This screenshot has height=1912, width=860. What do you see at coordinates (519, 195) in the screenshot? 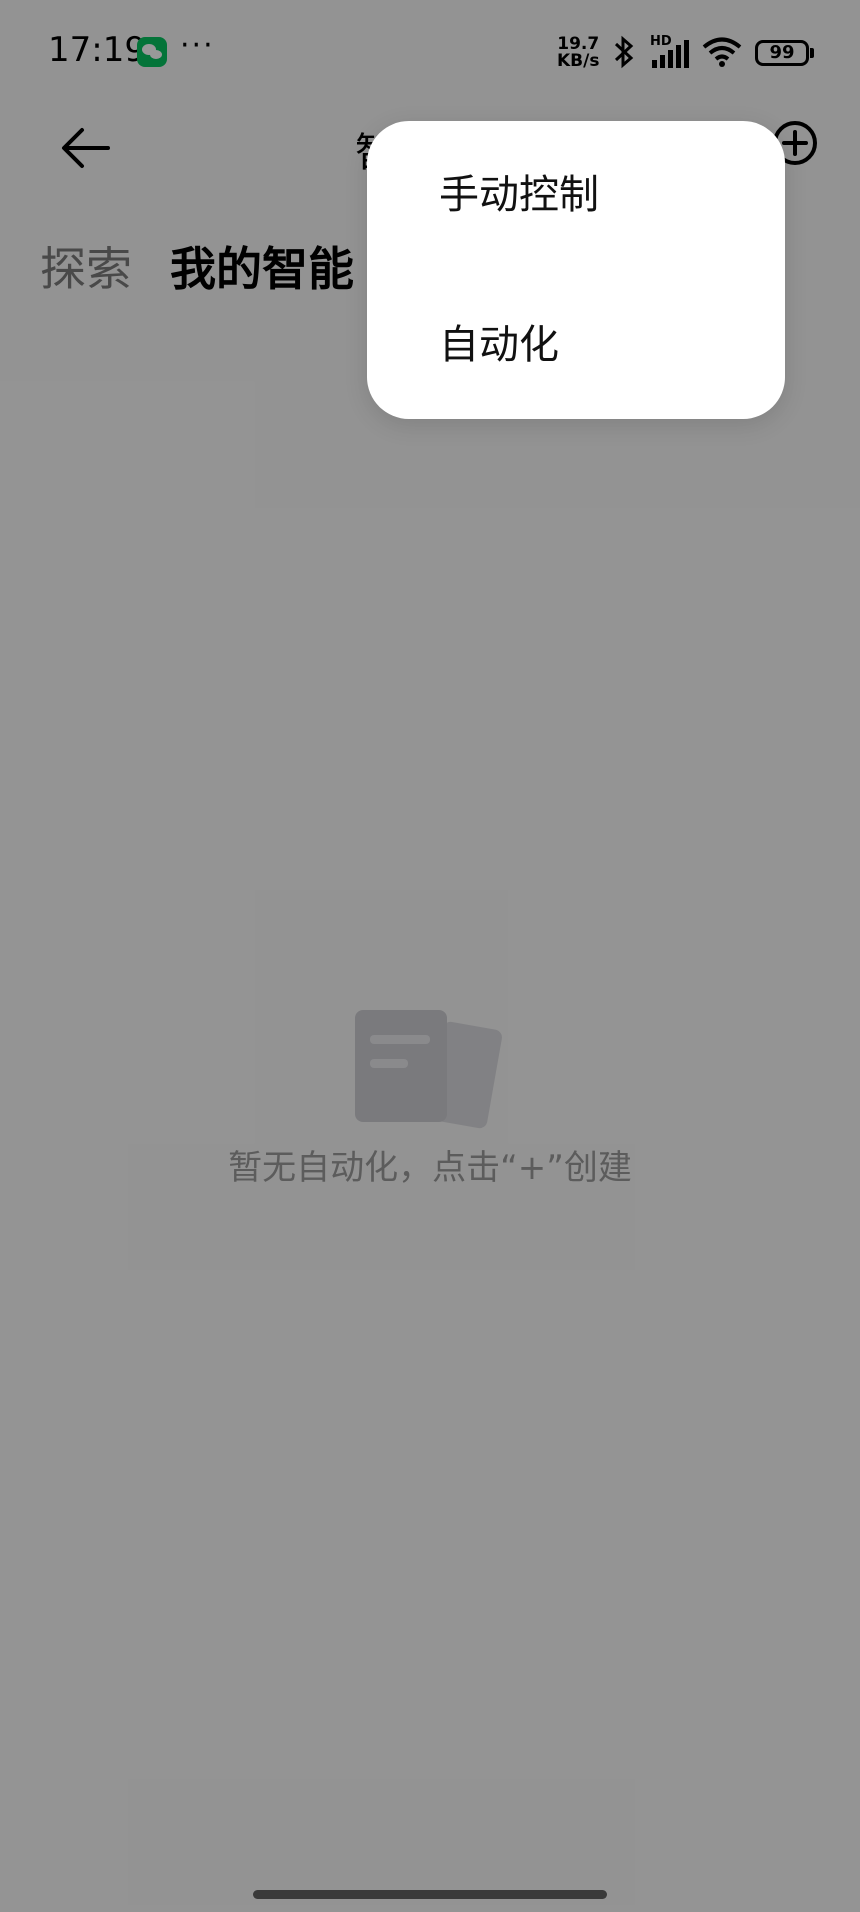
I see `menu-item-label: 手动控制` at bounding box center [519, 195].